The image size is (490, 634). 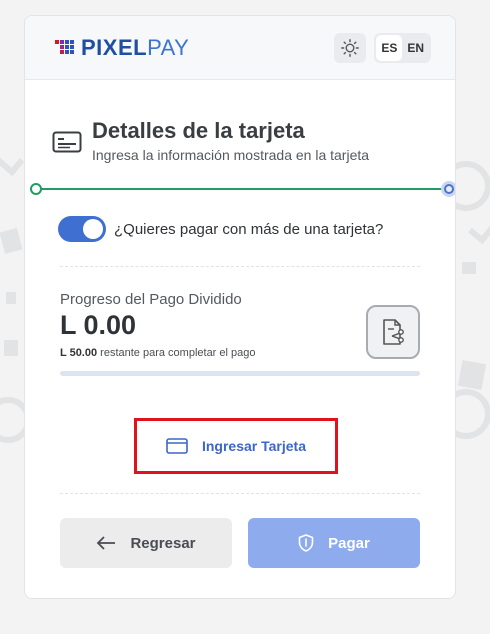 What do you see at coordinates (240, 493) in the screenshot?
I see `divider` at bounding box center [240, 493].